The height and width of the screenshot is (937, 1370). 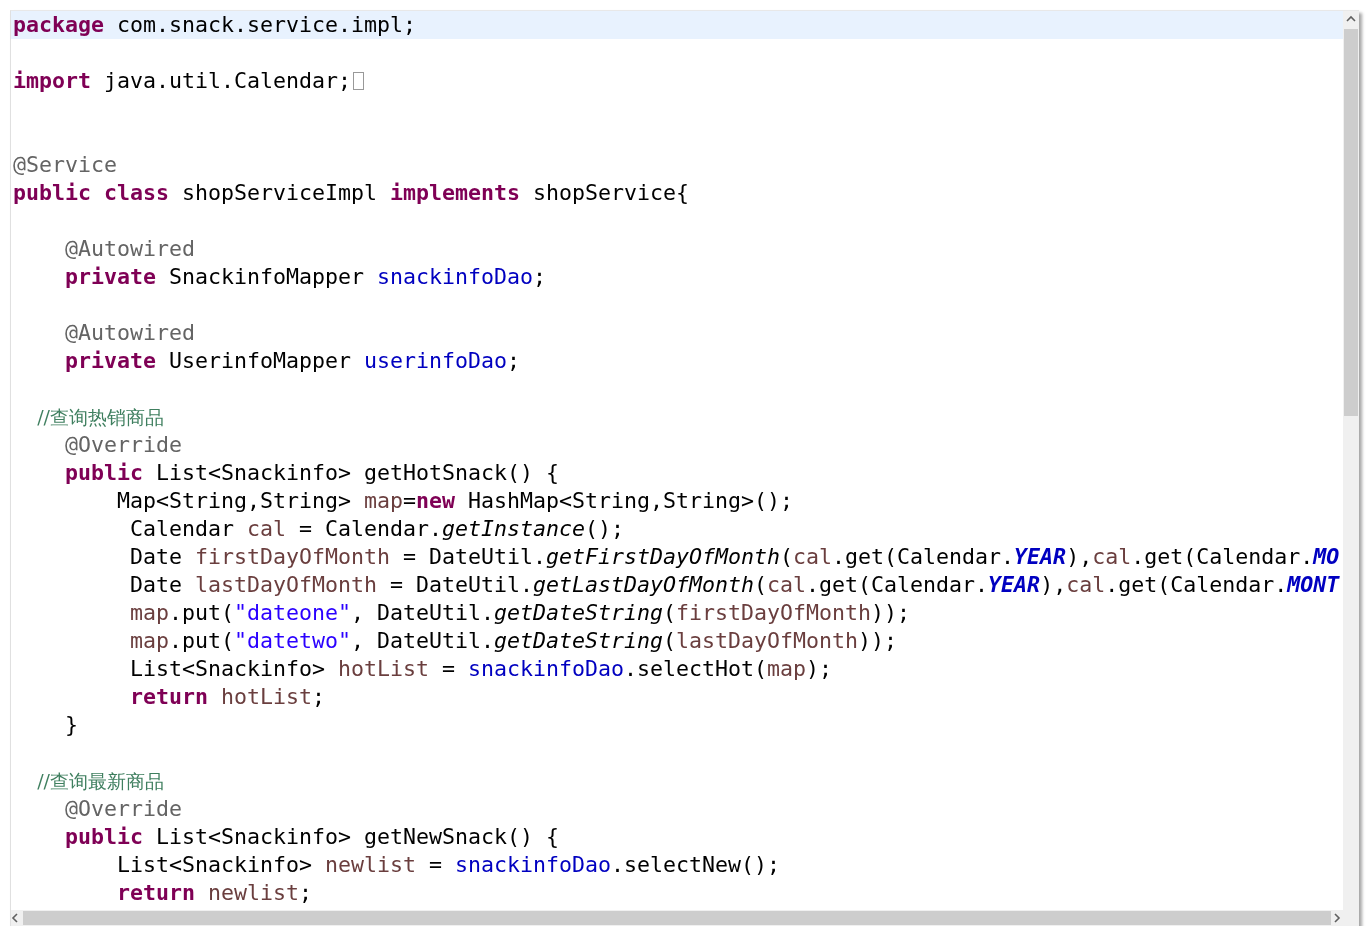 What do you see at coordinates (182, 81) in the screenshot?
I see `code-line: import java.util.Calendar;` at bounding box center [182, 81].